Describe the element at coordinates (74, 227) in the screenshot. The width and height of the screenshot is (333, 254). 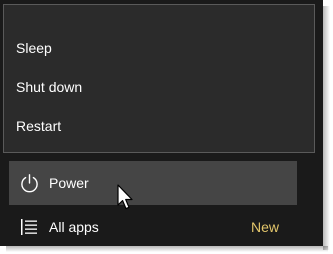
I see `all-apps-label: All apps` at that location.